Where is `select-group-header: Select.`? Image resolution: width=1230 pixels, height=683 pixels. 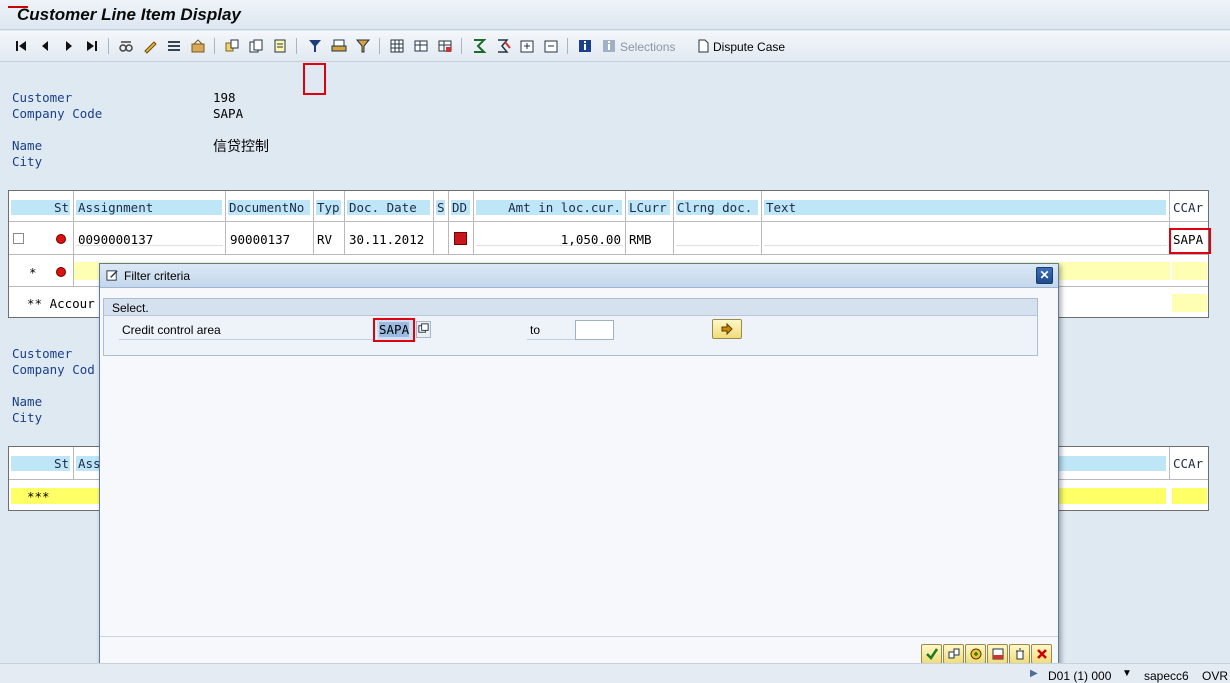 select-group-header: Select. is located at coordinates (570, 307).